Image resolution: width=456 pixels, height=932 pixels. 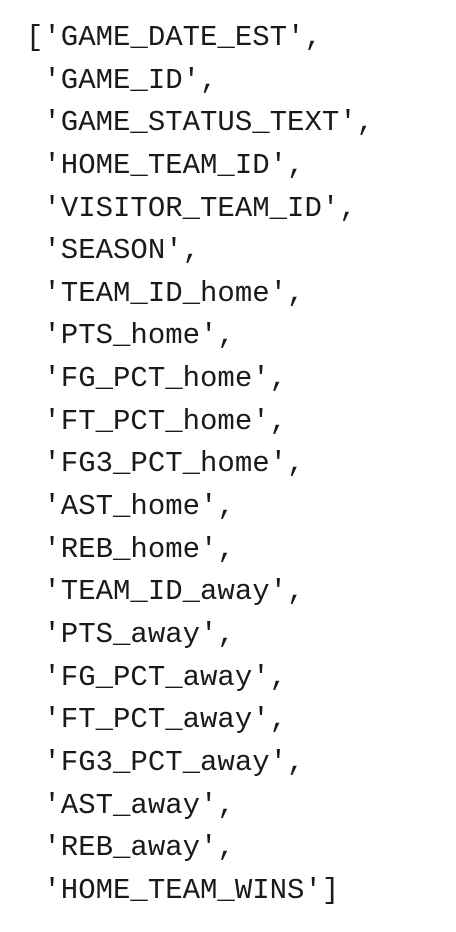 I want to click on output-line: 'REB_home',, so click(x=130, y=549).